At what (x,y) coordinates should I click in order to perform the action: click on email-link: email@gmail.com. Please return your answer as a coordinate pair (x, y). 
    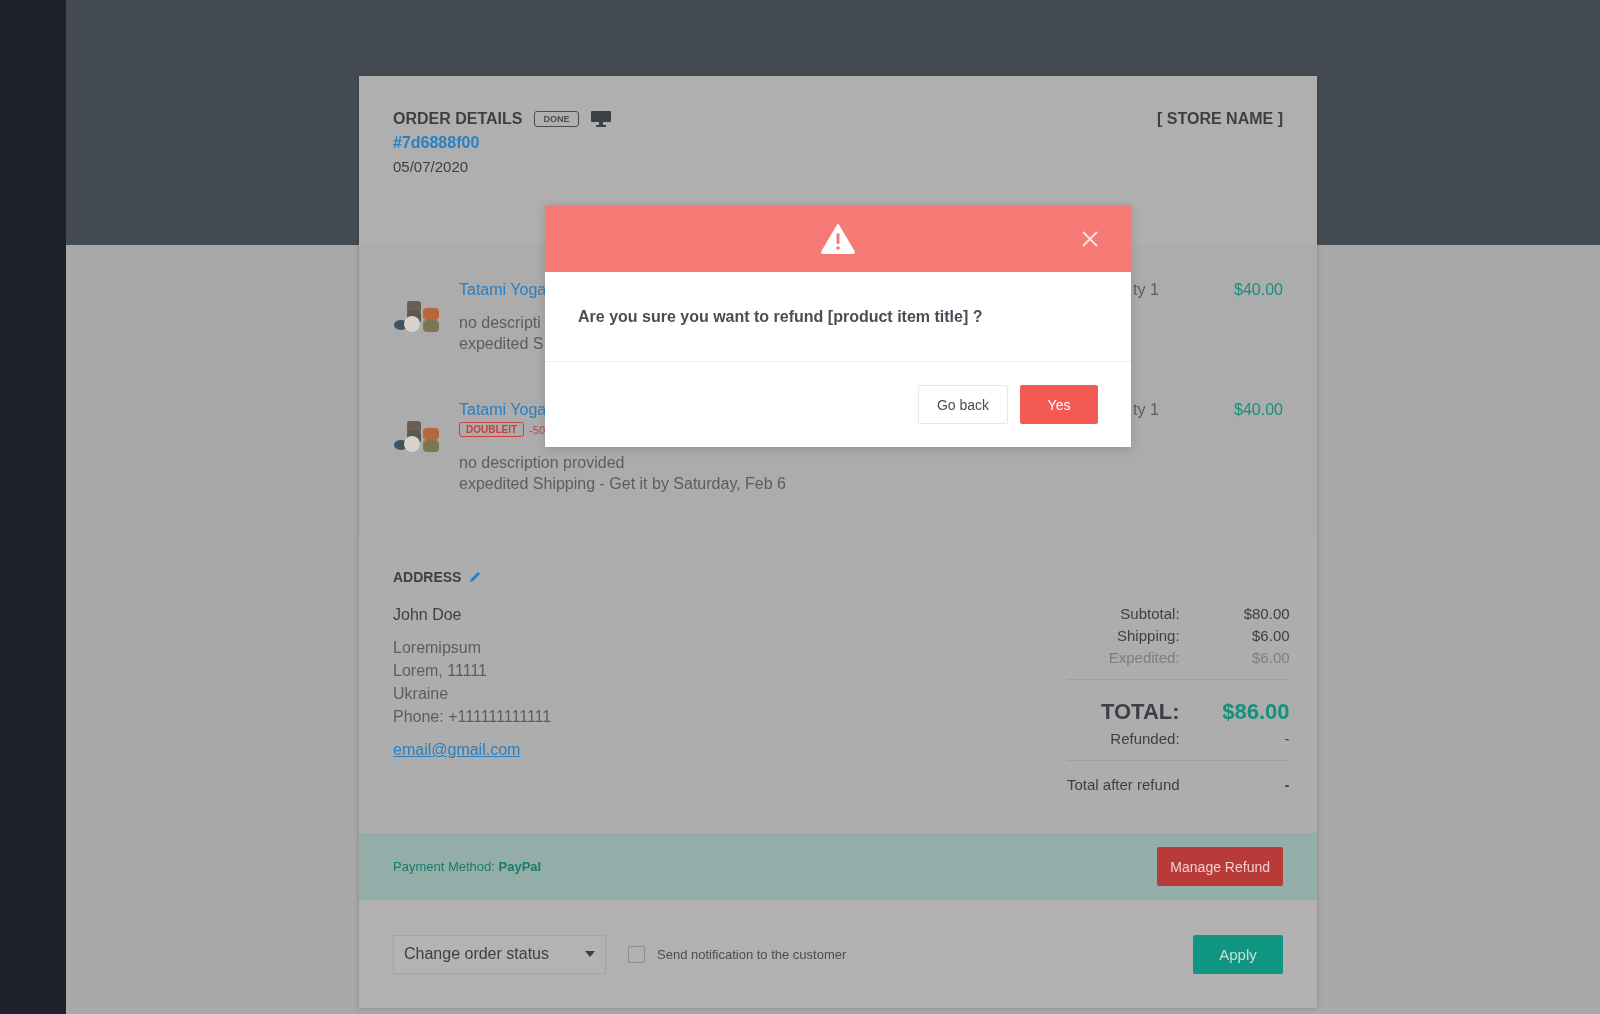
    Looking at the image, I should click on (472, 750).